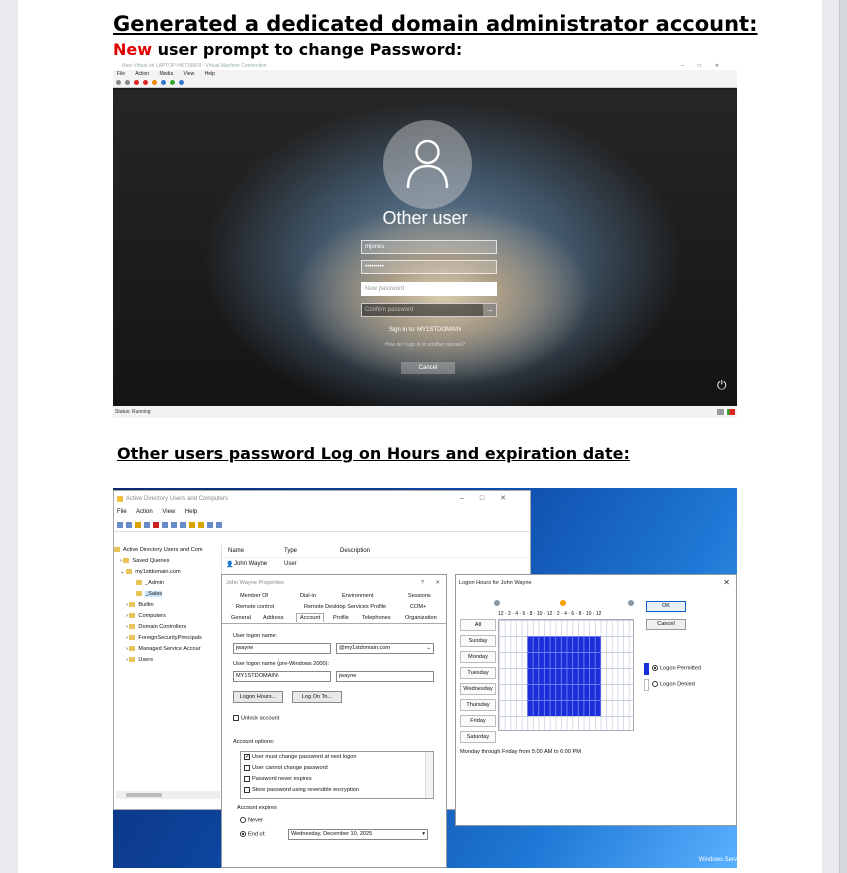 This screenshot has width=847, height=873. What do you see at coordinates (144, 512) in the screenshot?
I see `ad-menu-action: Action` at bounding box center [144, 512].